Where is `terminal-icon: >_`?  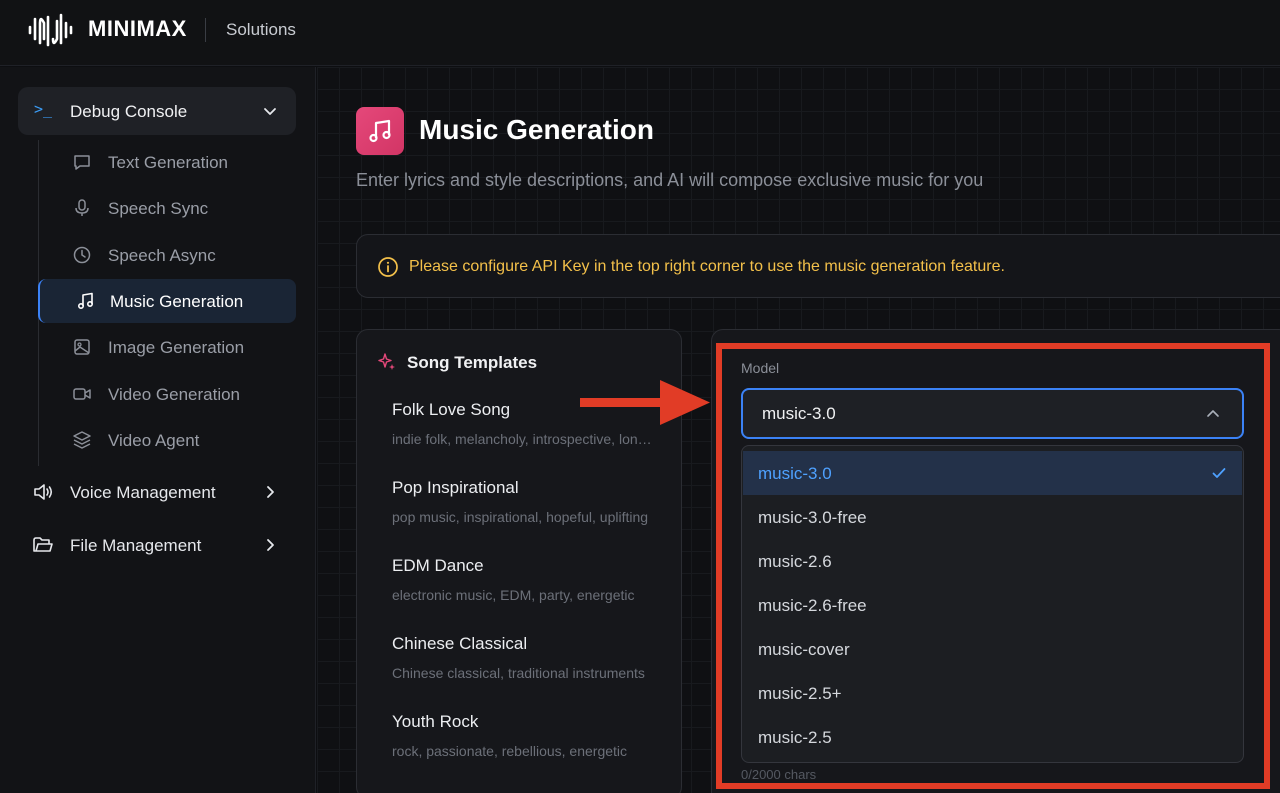 terminal-icon: >_ is located at coordinates (43, 109).